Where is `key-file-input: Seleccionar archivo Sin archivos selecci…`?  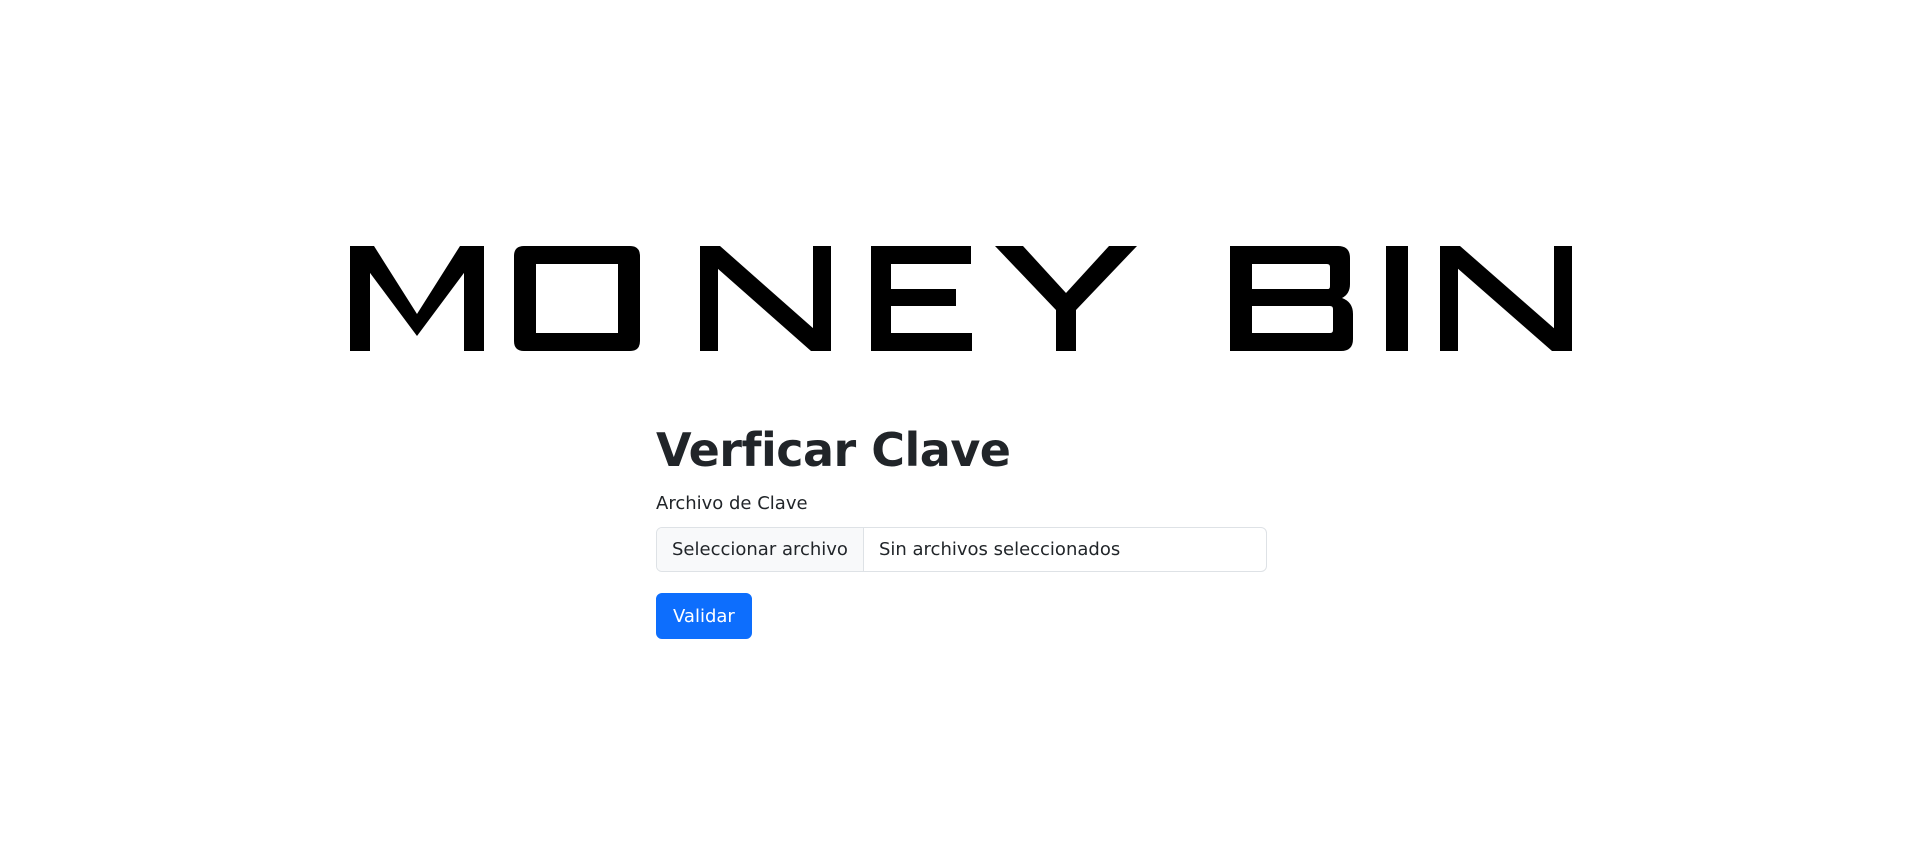 key-file-input: Seleccionar archivo Sin archivos selecci… is located at coordinates (961, 549).